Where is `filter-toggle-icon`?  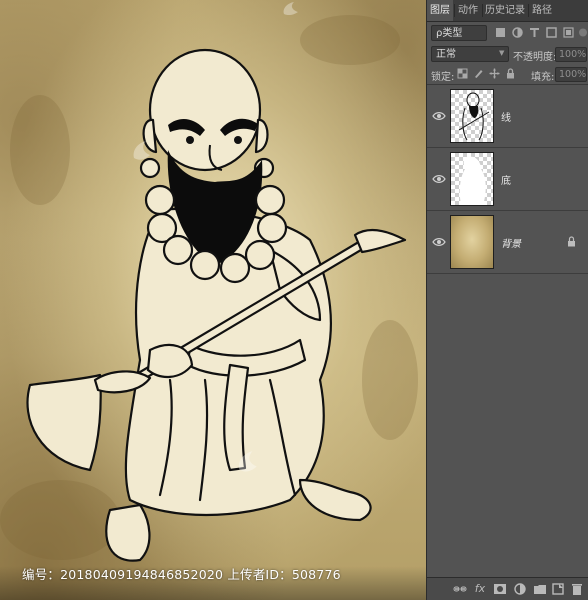
filter-toggle-icon is located at coordinates (582, 32).